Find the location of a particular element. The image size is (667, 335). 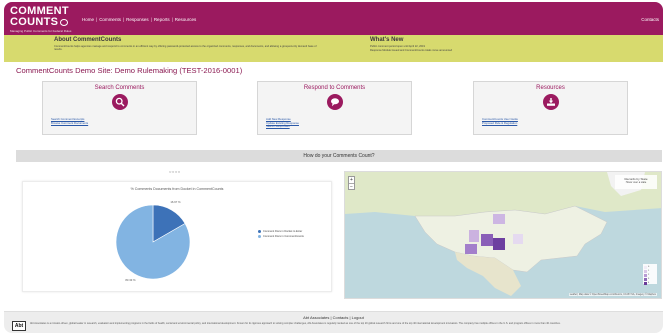

map-info-subtitle: Hover over a state is located at coordinates (636, 182).